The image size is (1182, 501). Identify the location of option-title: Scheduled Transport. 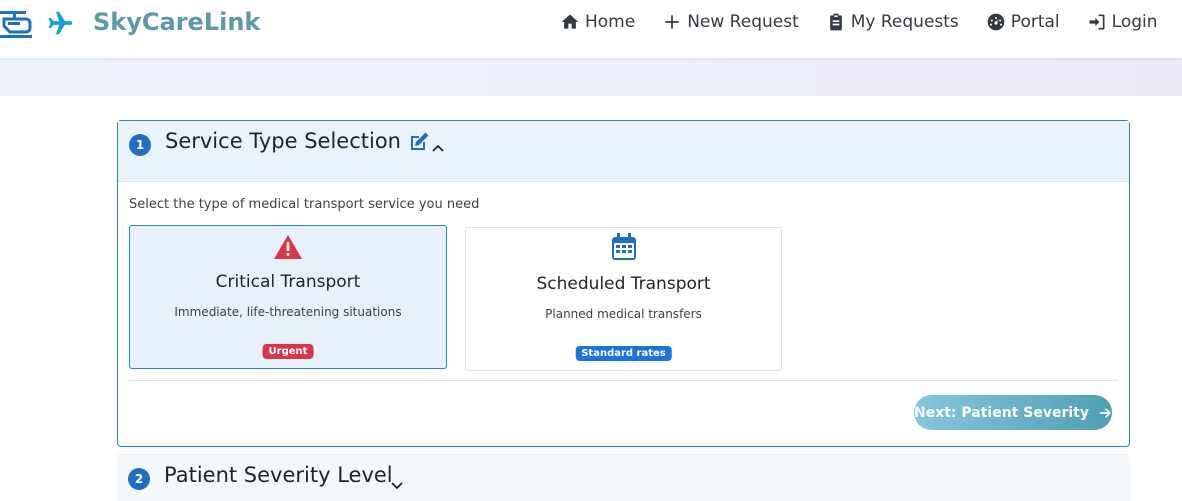
(623, 284).